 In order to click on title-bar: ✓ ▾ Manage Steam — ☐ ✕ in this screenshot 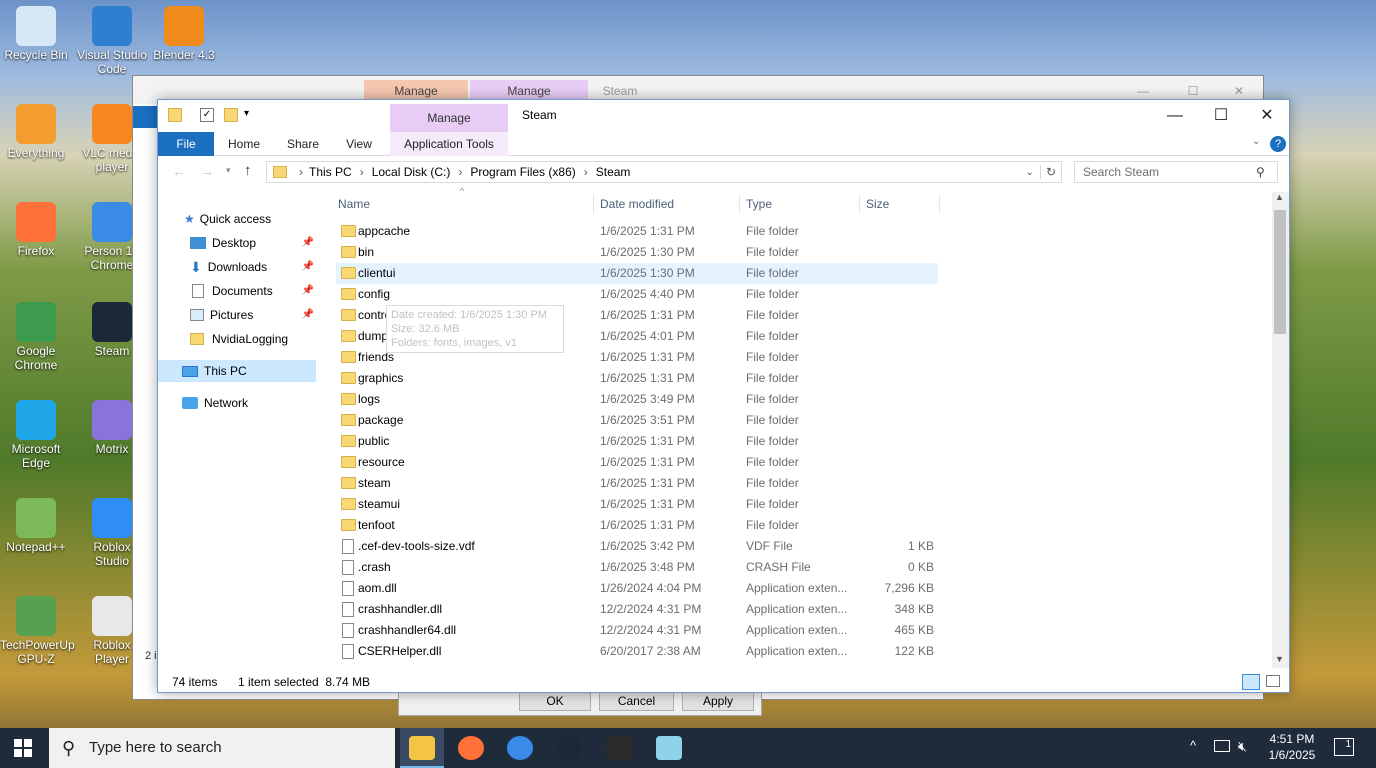, I will do `click(723, 116)`.